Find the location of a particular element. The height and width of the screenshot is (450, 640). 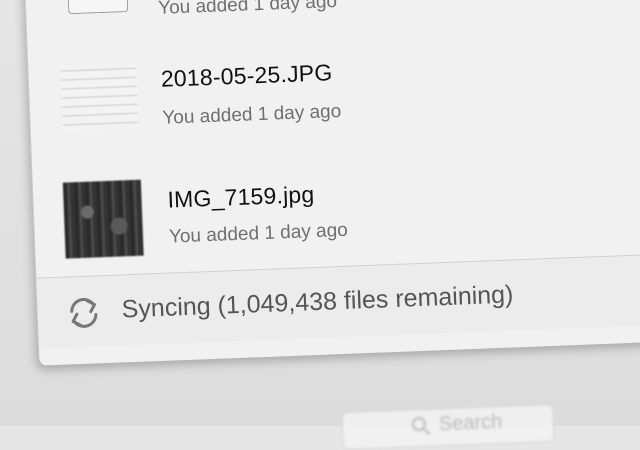

search-input: Search is located at coordinates (448, 426).